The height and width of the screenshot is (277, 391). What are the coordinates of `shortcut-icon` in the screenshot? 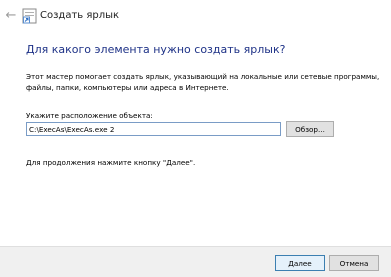 It's located at (29, 16).